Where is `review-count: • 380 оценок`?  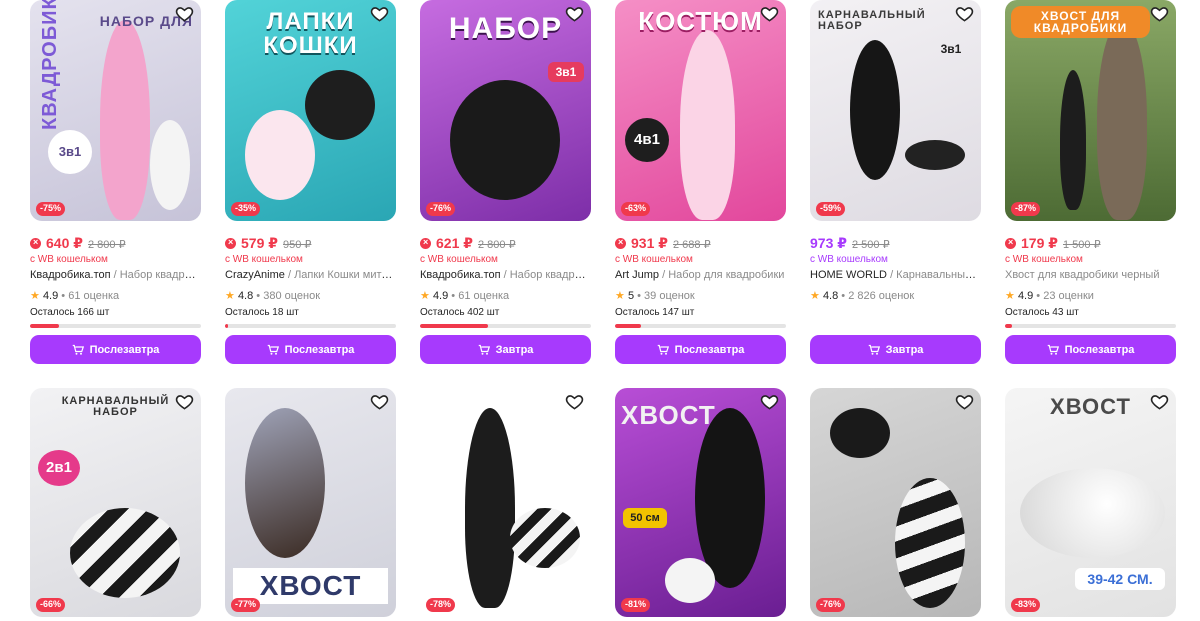 review-count: • 380 оценок is located at coordinates (288, 296).